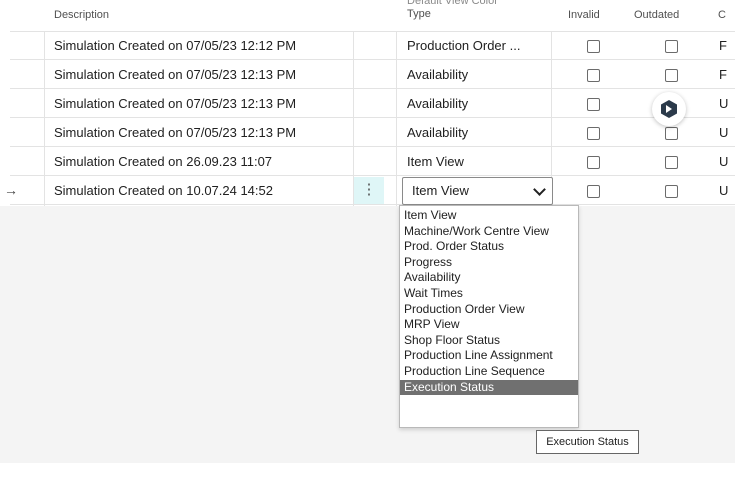 This screenshot has height=477, width=735. What do you see at coordinates (489, 387) in the screenshot?
I see `dropdown-option: Execution Status` at bounding box center [489, 387].